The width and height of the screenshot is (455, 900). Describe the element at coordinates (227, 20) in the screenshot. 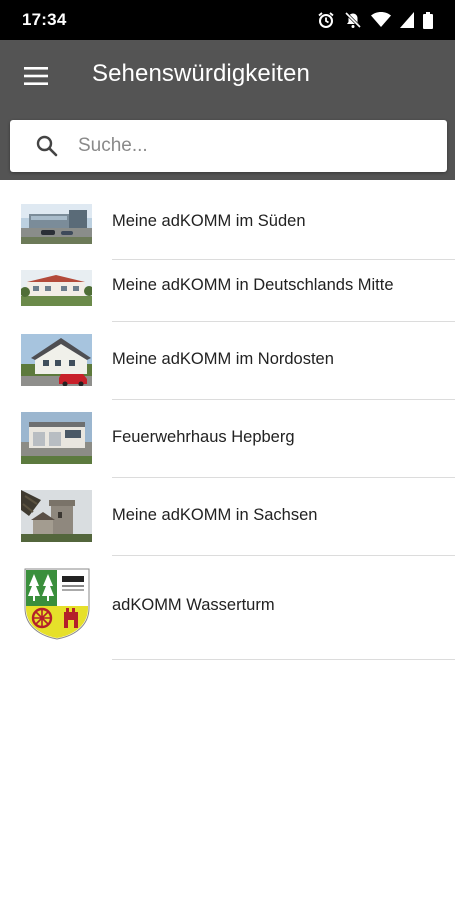

I see `status-bar: 17:34` at that location.